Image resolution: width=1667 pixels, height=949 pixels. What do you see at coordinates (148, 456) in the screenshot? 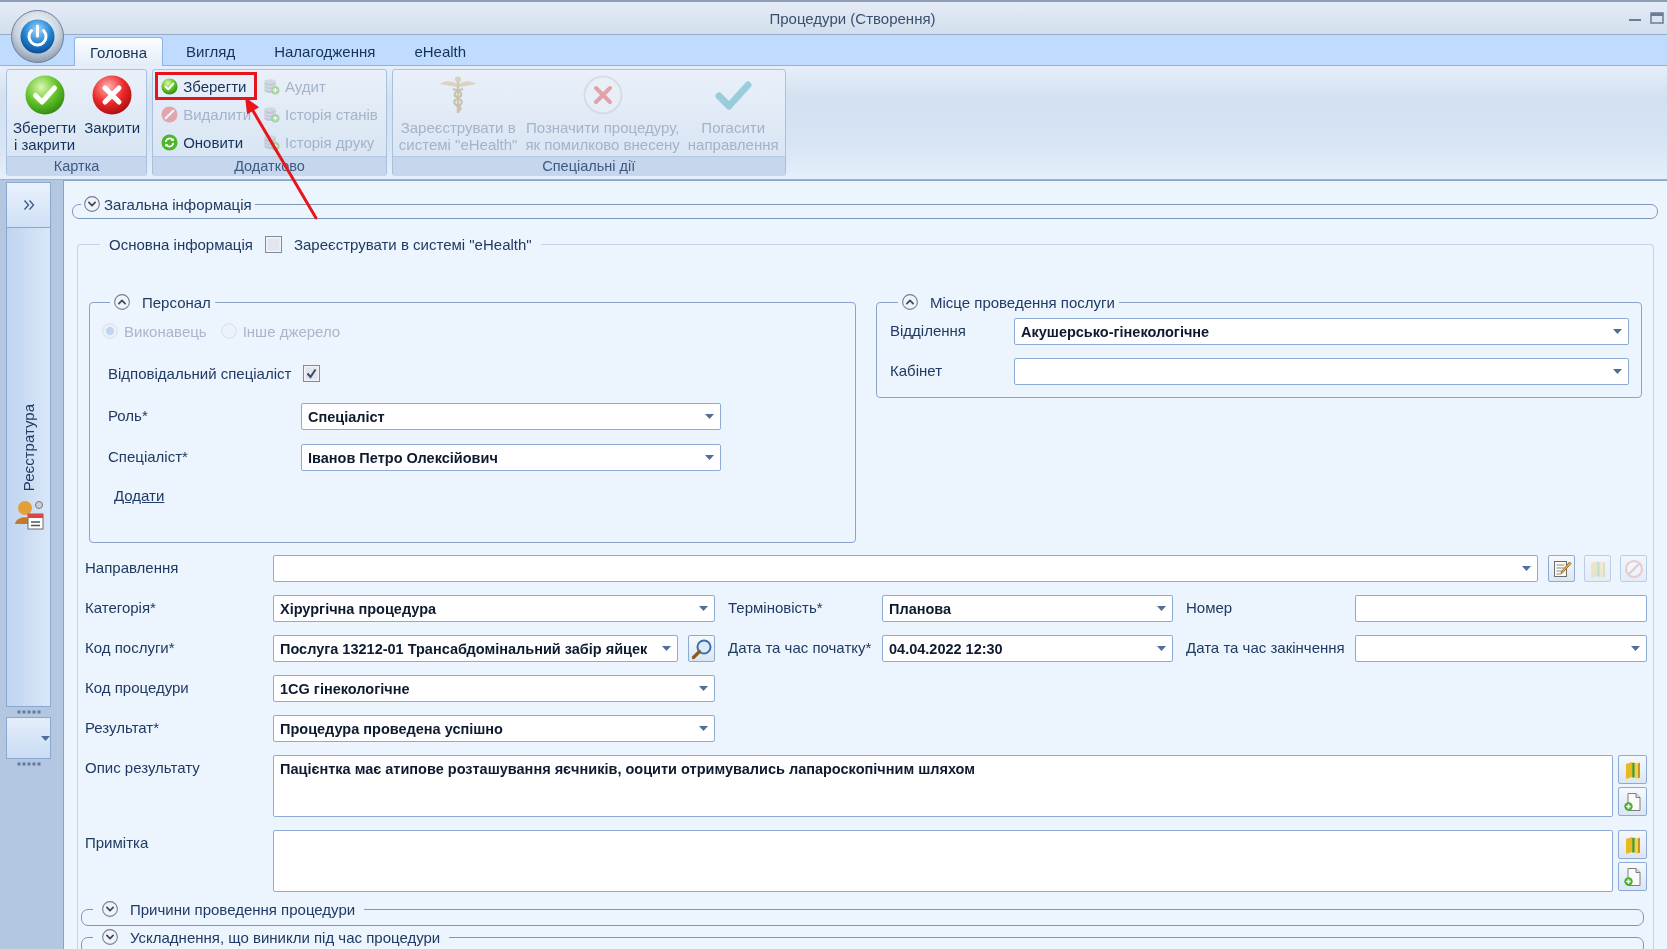
I see `field-label: Спеціаліст*` at bounding box center [148, 456].